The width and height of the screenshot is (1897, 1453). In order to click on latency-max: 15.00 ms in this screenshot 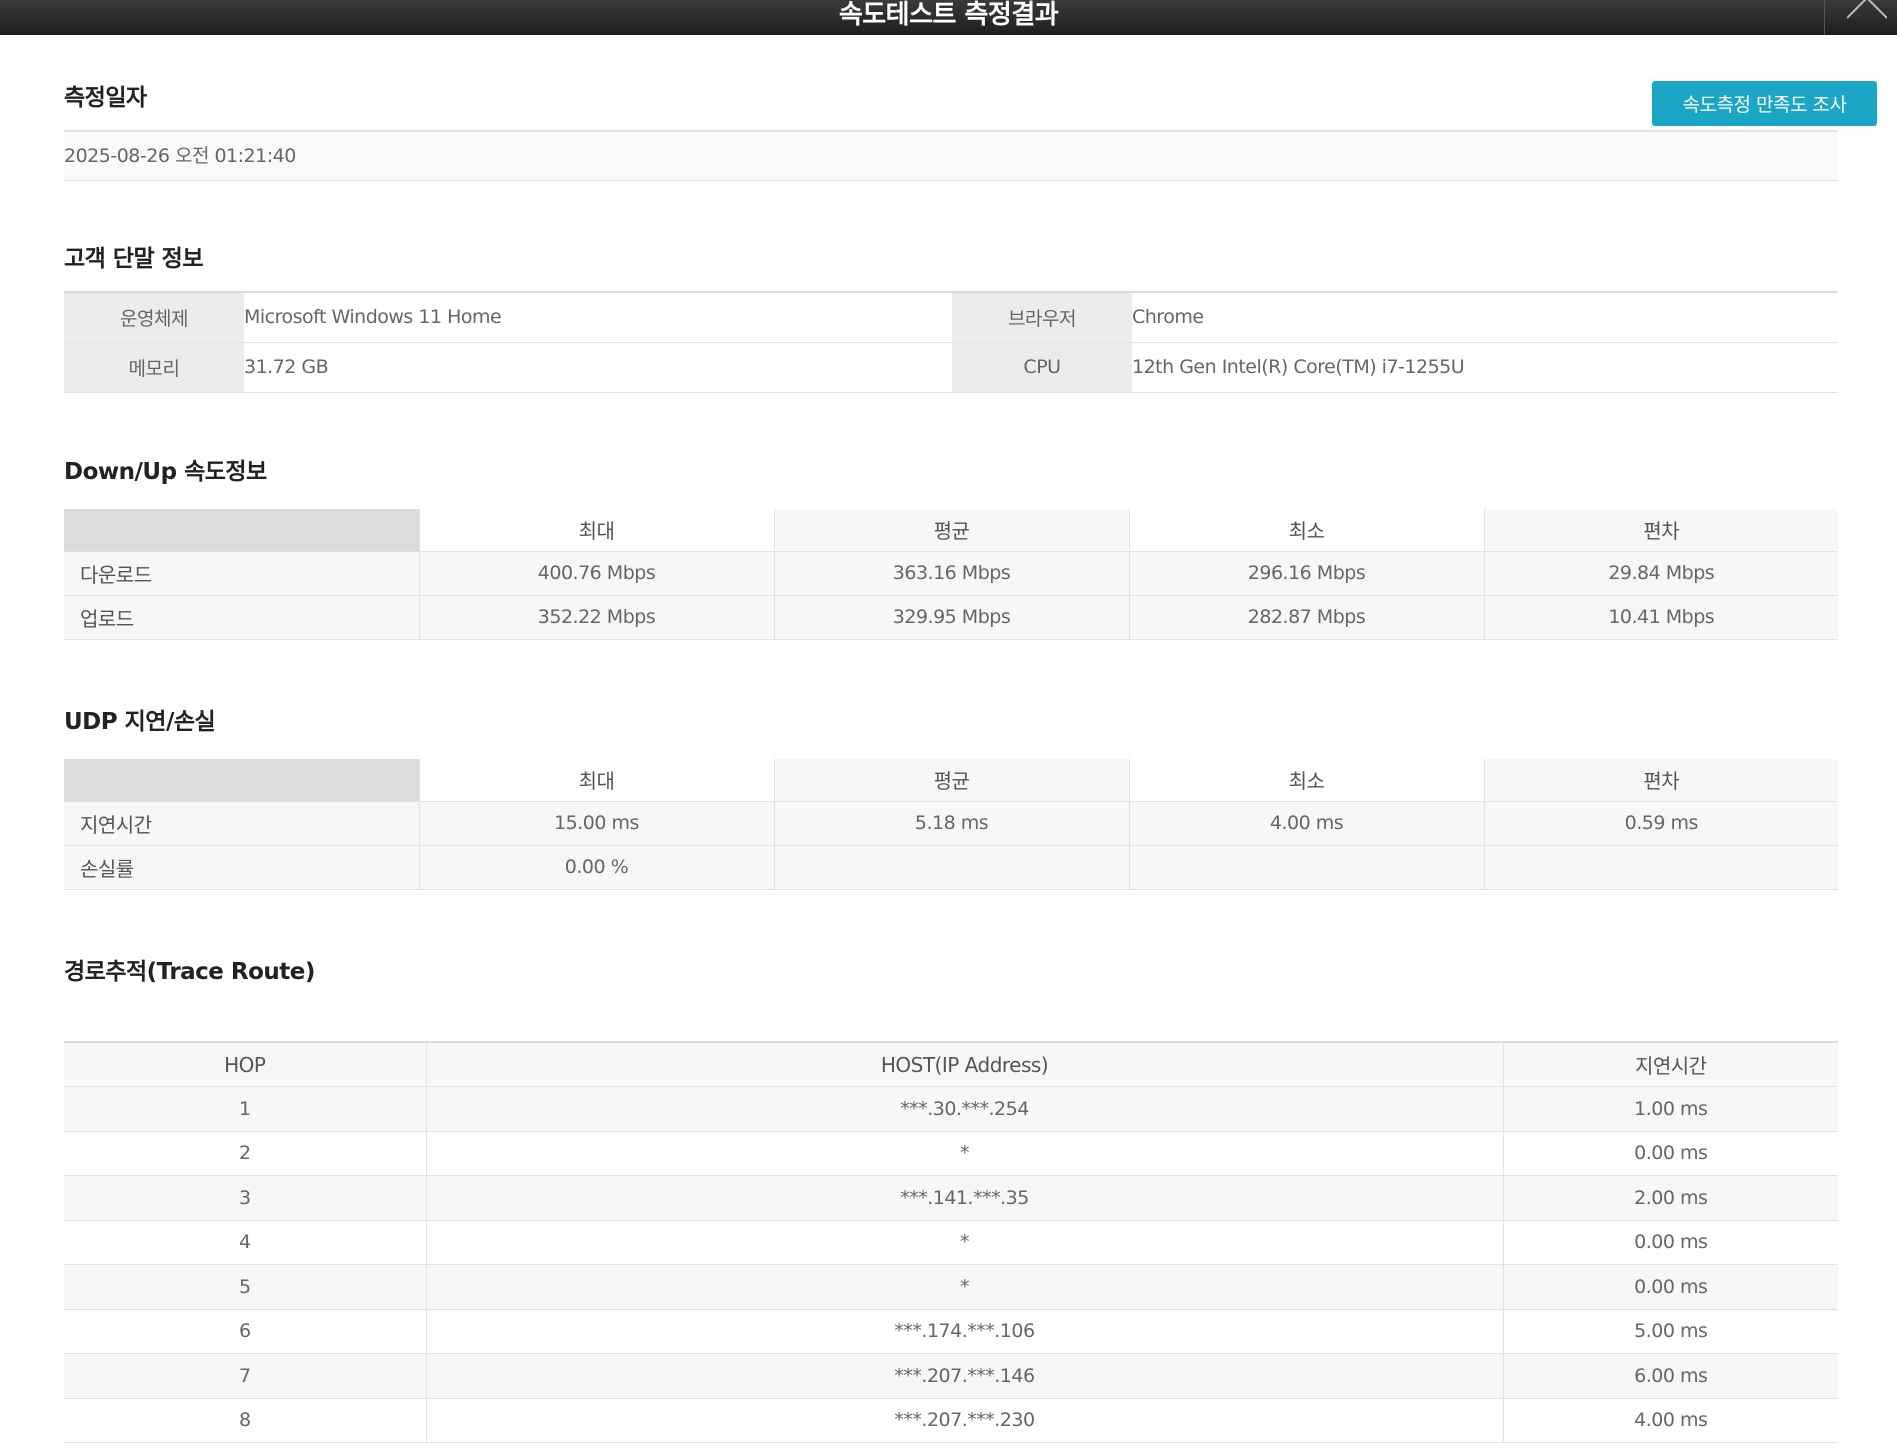, I will do `click(596, 823)`.